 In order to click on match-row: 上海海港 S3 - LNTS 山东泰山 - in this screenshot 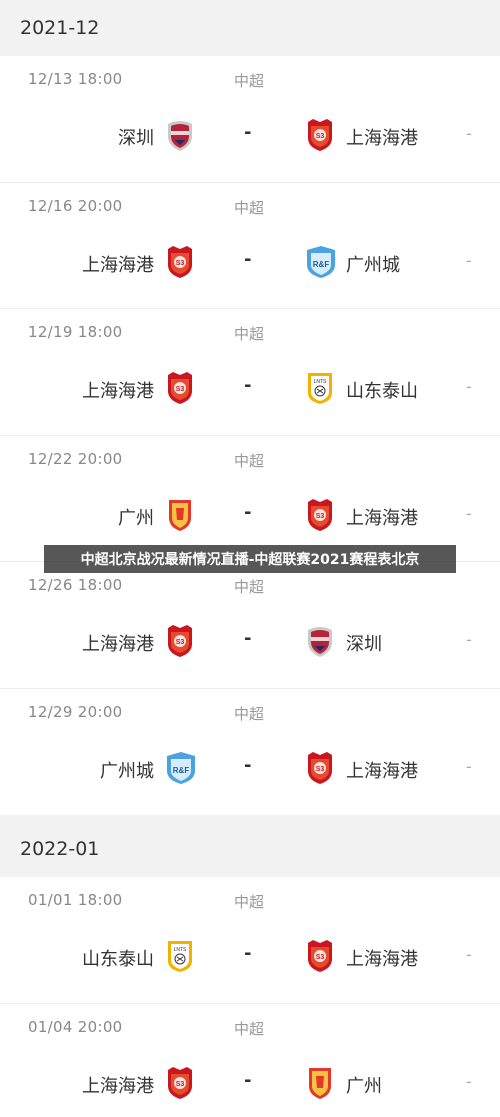, I will do `click(250, 389)`.